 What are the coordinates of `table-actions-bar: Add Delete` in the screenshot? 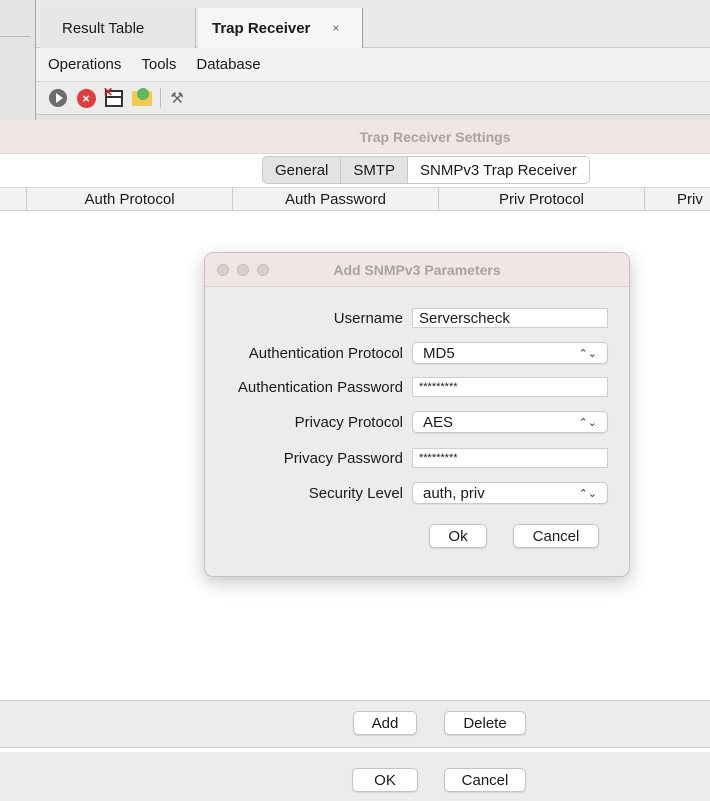 It's located at (355, 724).